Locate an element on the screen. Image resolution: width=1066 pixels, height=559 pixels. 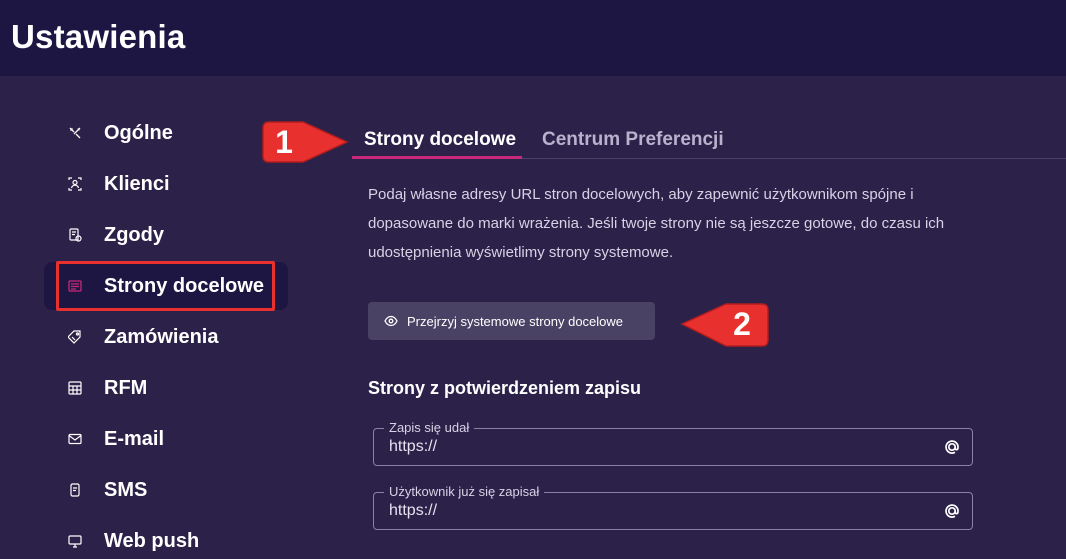
field-label: Użytkownik już się zapisał is located at coordinates (464, 492).